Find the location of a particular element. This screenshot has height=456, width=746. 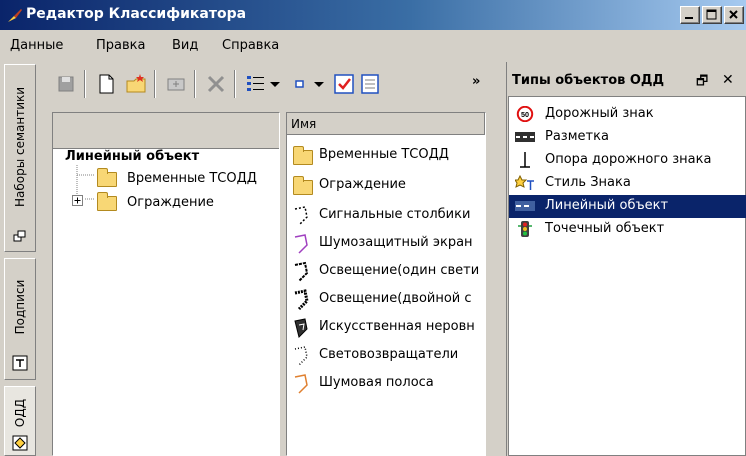

tab-captions: Подписи is located at coordinates (20, 319).